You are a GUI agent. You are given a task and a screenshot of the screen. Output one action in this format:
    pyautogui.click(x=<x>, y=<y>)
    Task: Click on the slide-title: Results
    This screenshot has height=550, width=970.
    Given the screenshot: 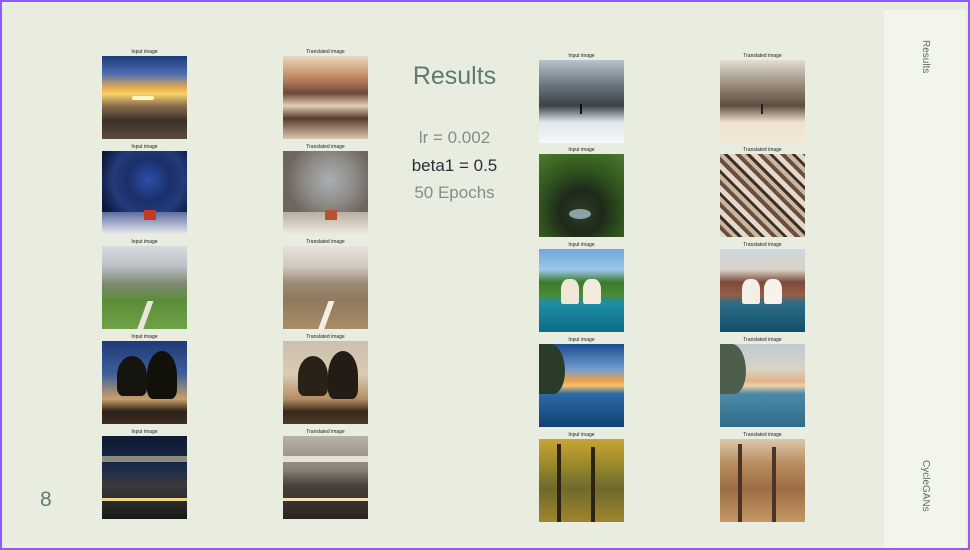 What is the action you would take?
    pyautogui.click(x=454, y=76)
    